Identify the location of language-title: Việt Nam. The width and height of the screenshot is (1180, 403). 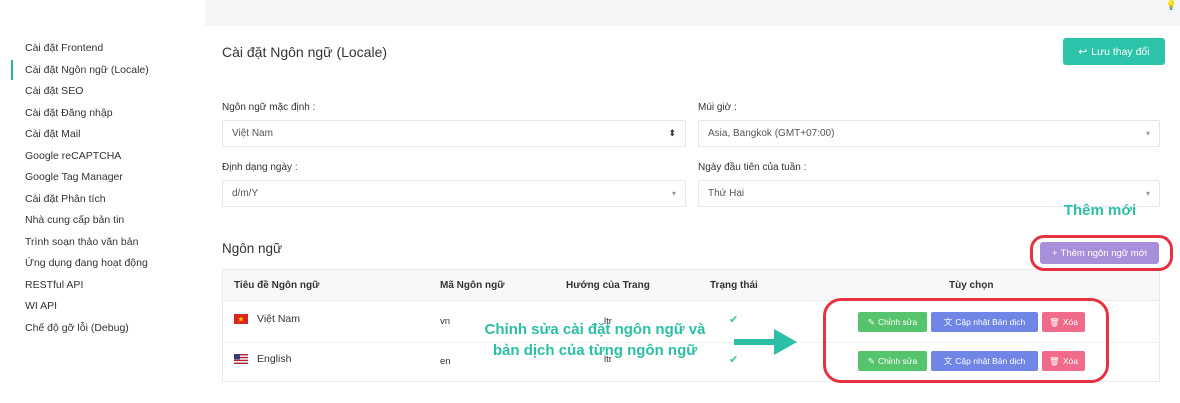
(278, 319).